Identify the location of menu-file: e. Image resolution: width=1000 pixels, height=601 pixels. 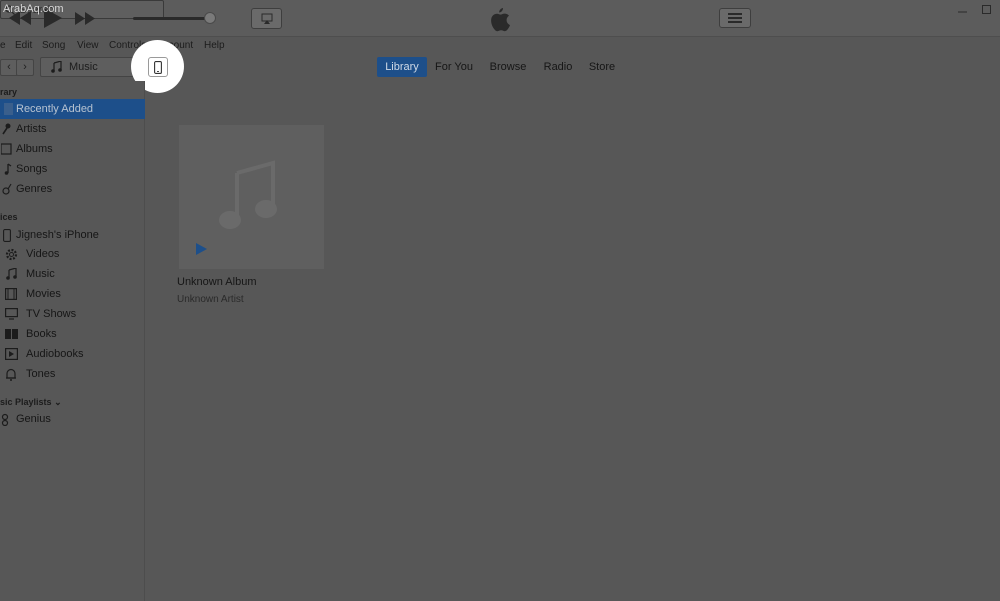
(3, 45).